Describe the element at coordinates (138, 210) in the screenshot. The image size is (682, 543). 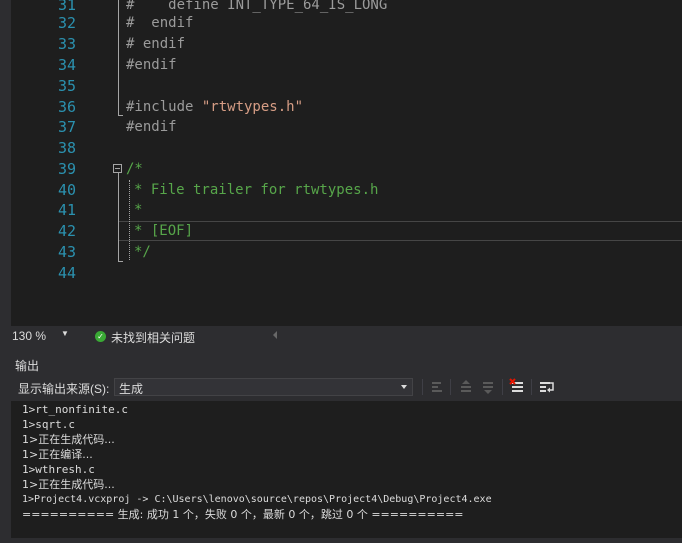
I see `code-line: *` at that location.